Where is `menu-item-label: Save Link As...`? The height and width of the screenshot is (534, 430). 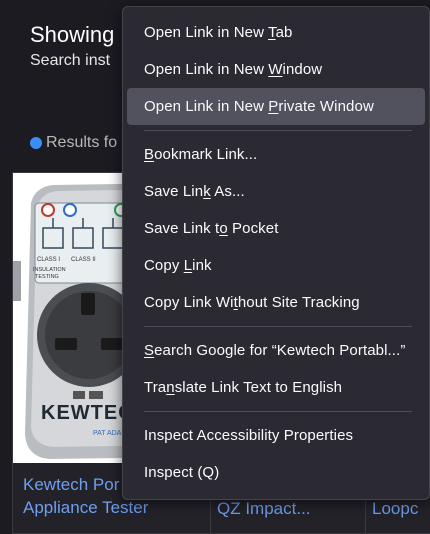 menu-item-label: Save Link As... is located at coordinates (194, 191).